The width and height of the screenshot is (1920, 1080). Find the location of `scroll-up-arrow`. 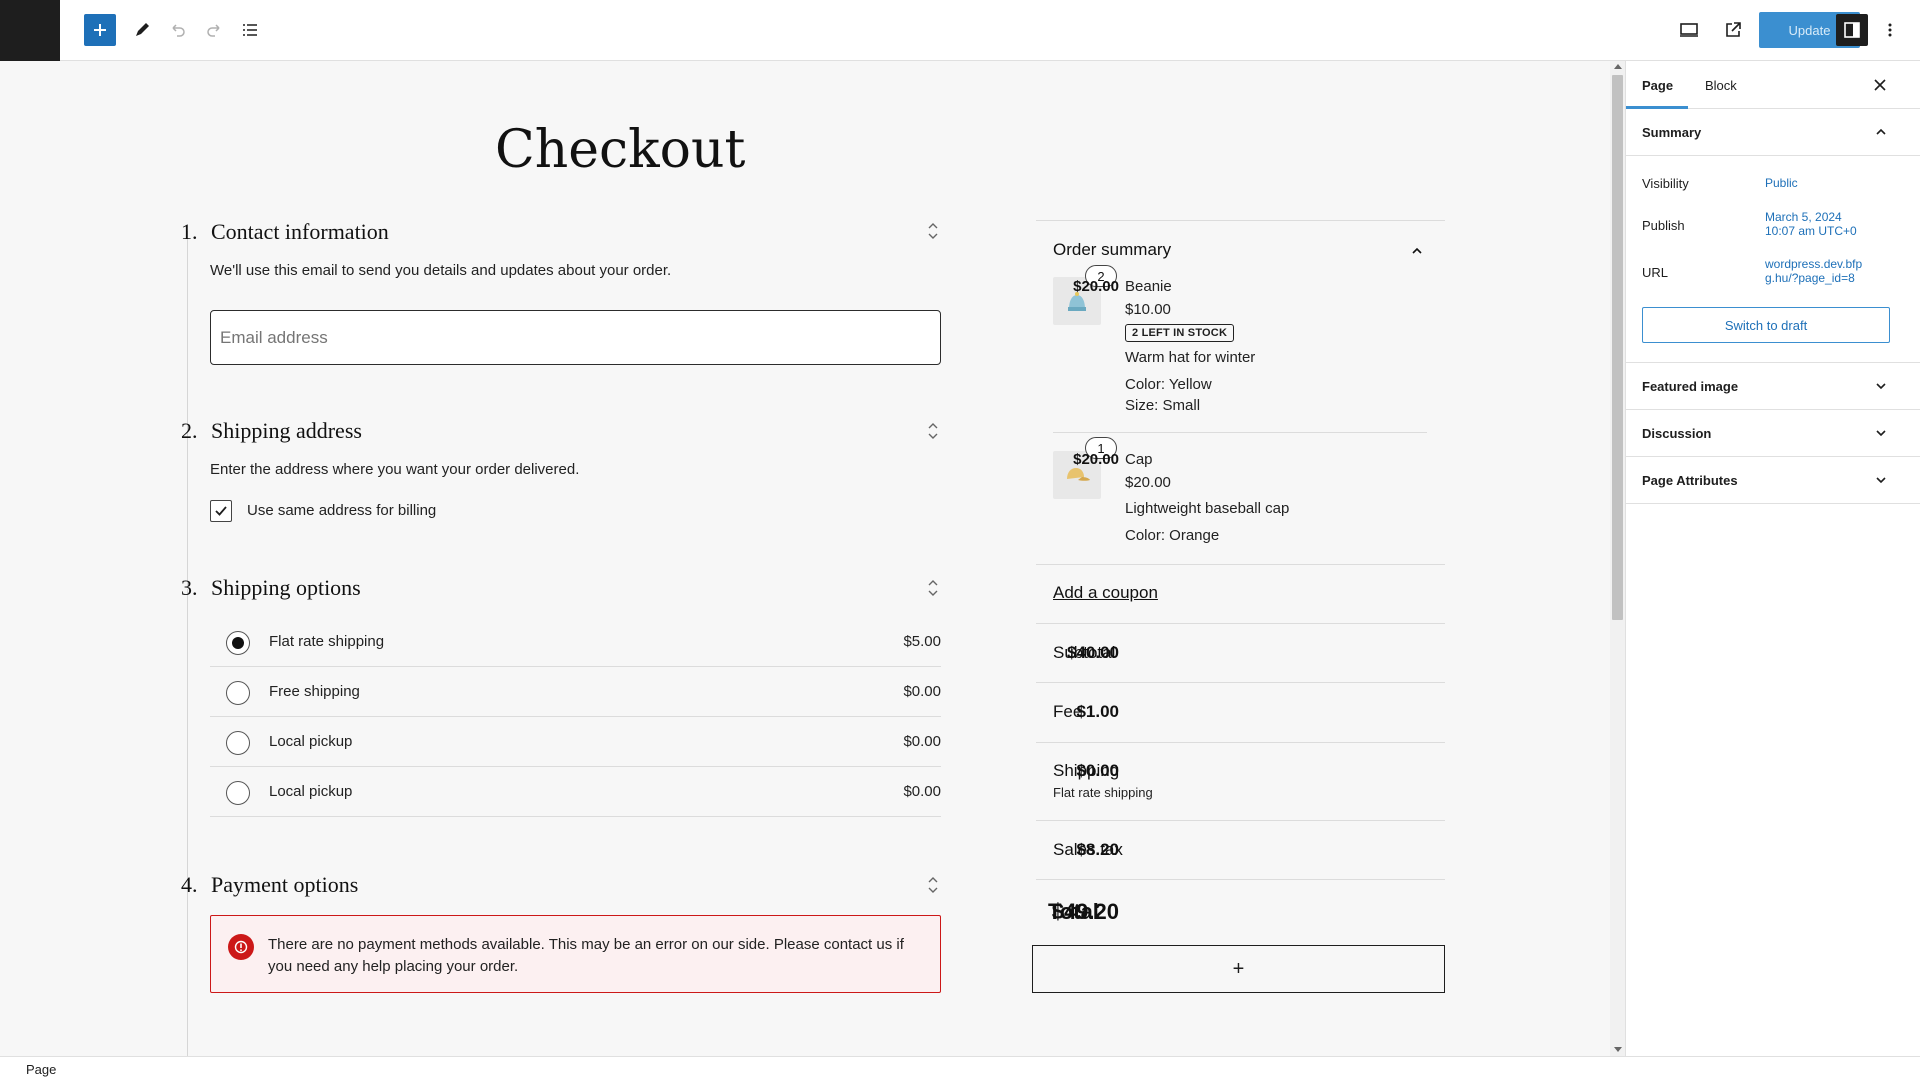

scroll-up-arrow is located at coordinates (1618, 66).